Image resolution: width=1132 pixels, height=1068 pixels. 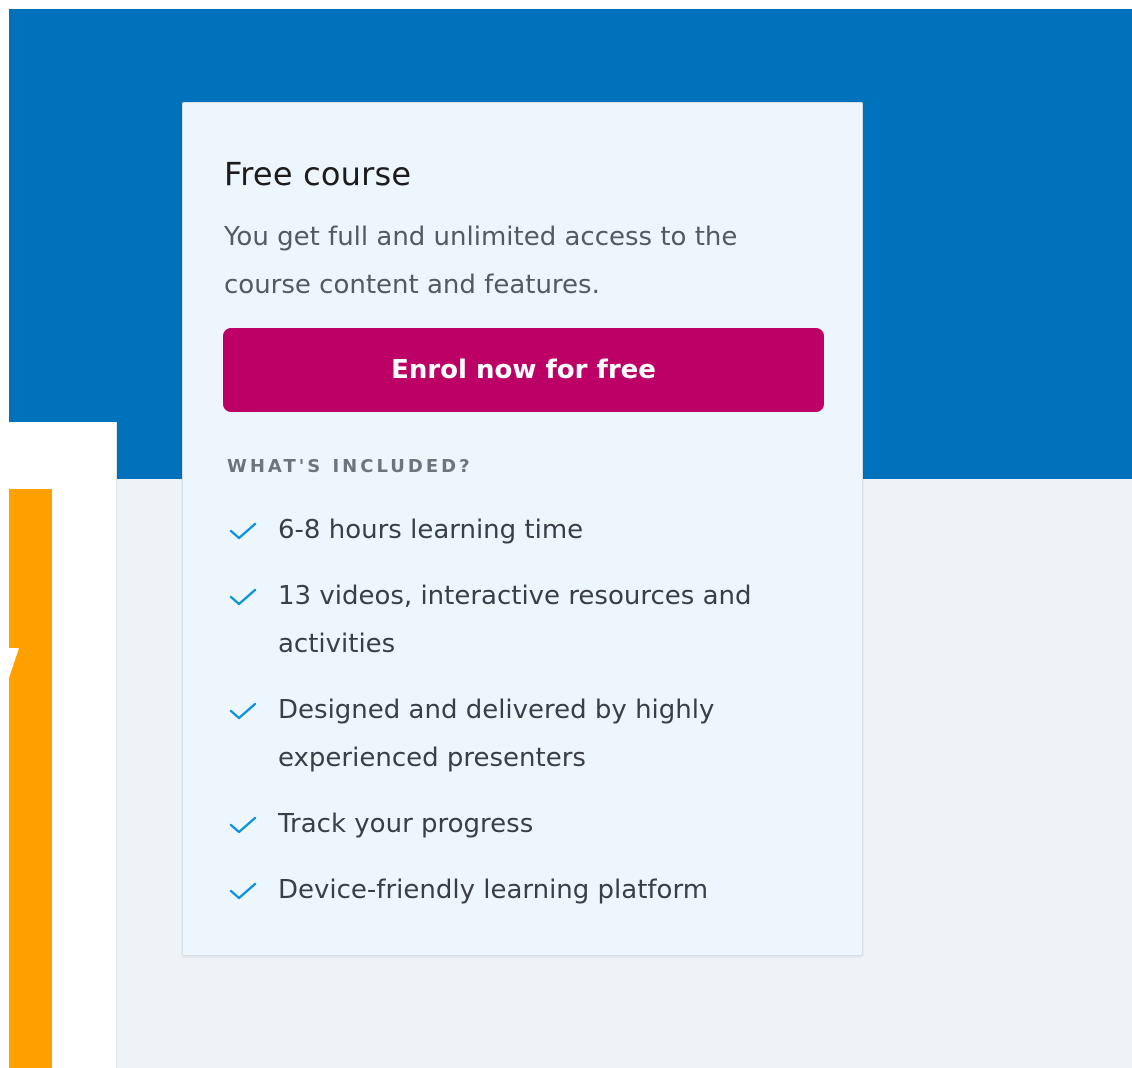 What do you see at coordinates (523, 370) in the screenshot?
I see `enrol-button: Enrol now for free` at bounding box center [523, 370].